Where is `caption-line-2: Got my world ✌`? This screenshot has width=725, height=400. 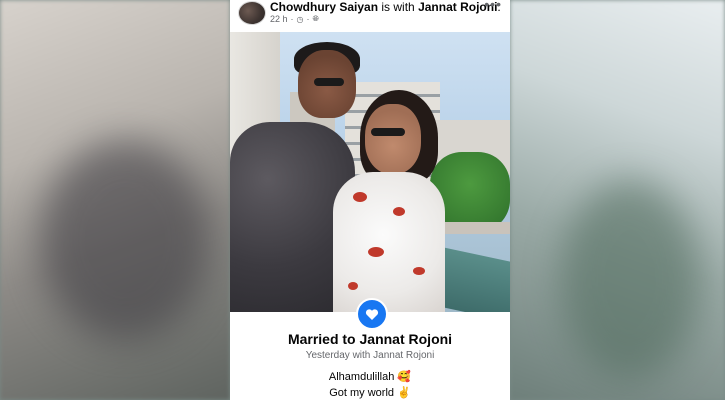 caption-line-2: Got my world ✌ is located at coordinates (370, 392).